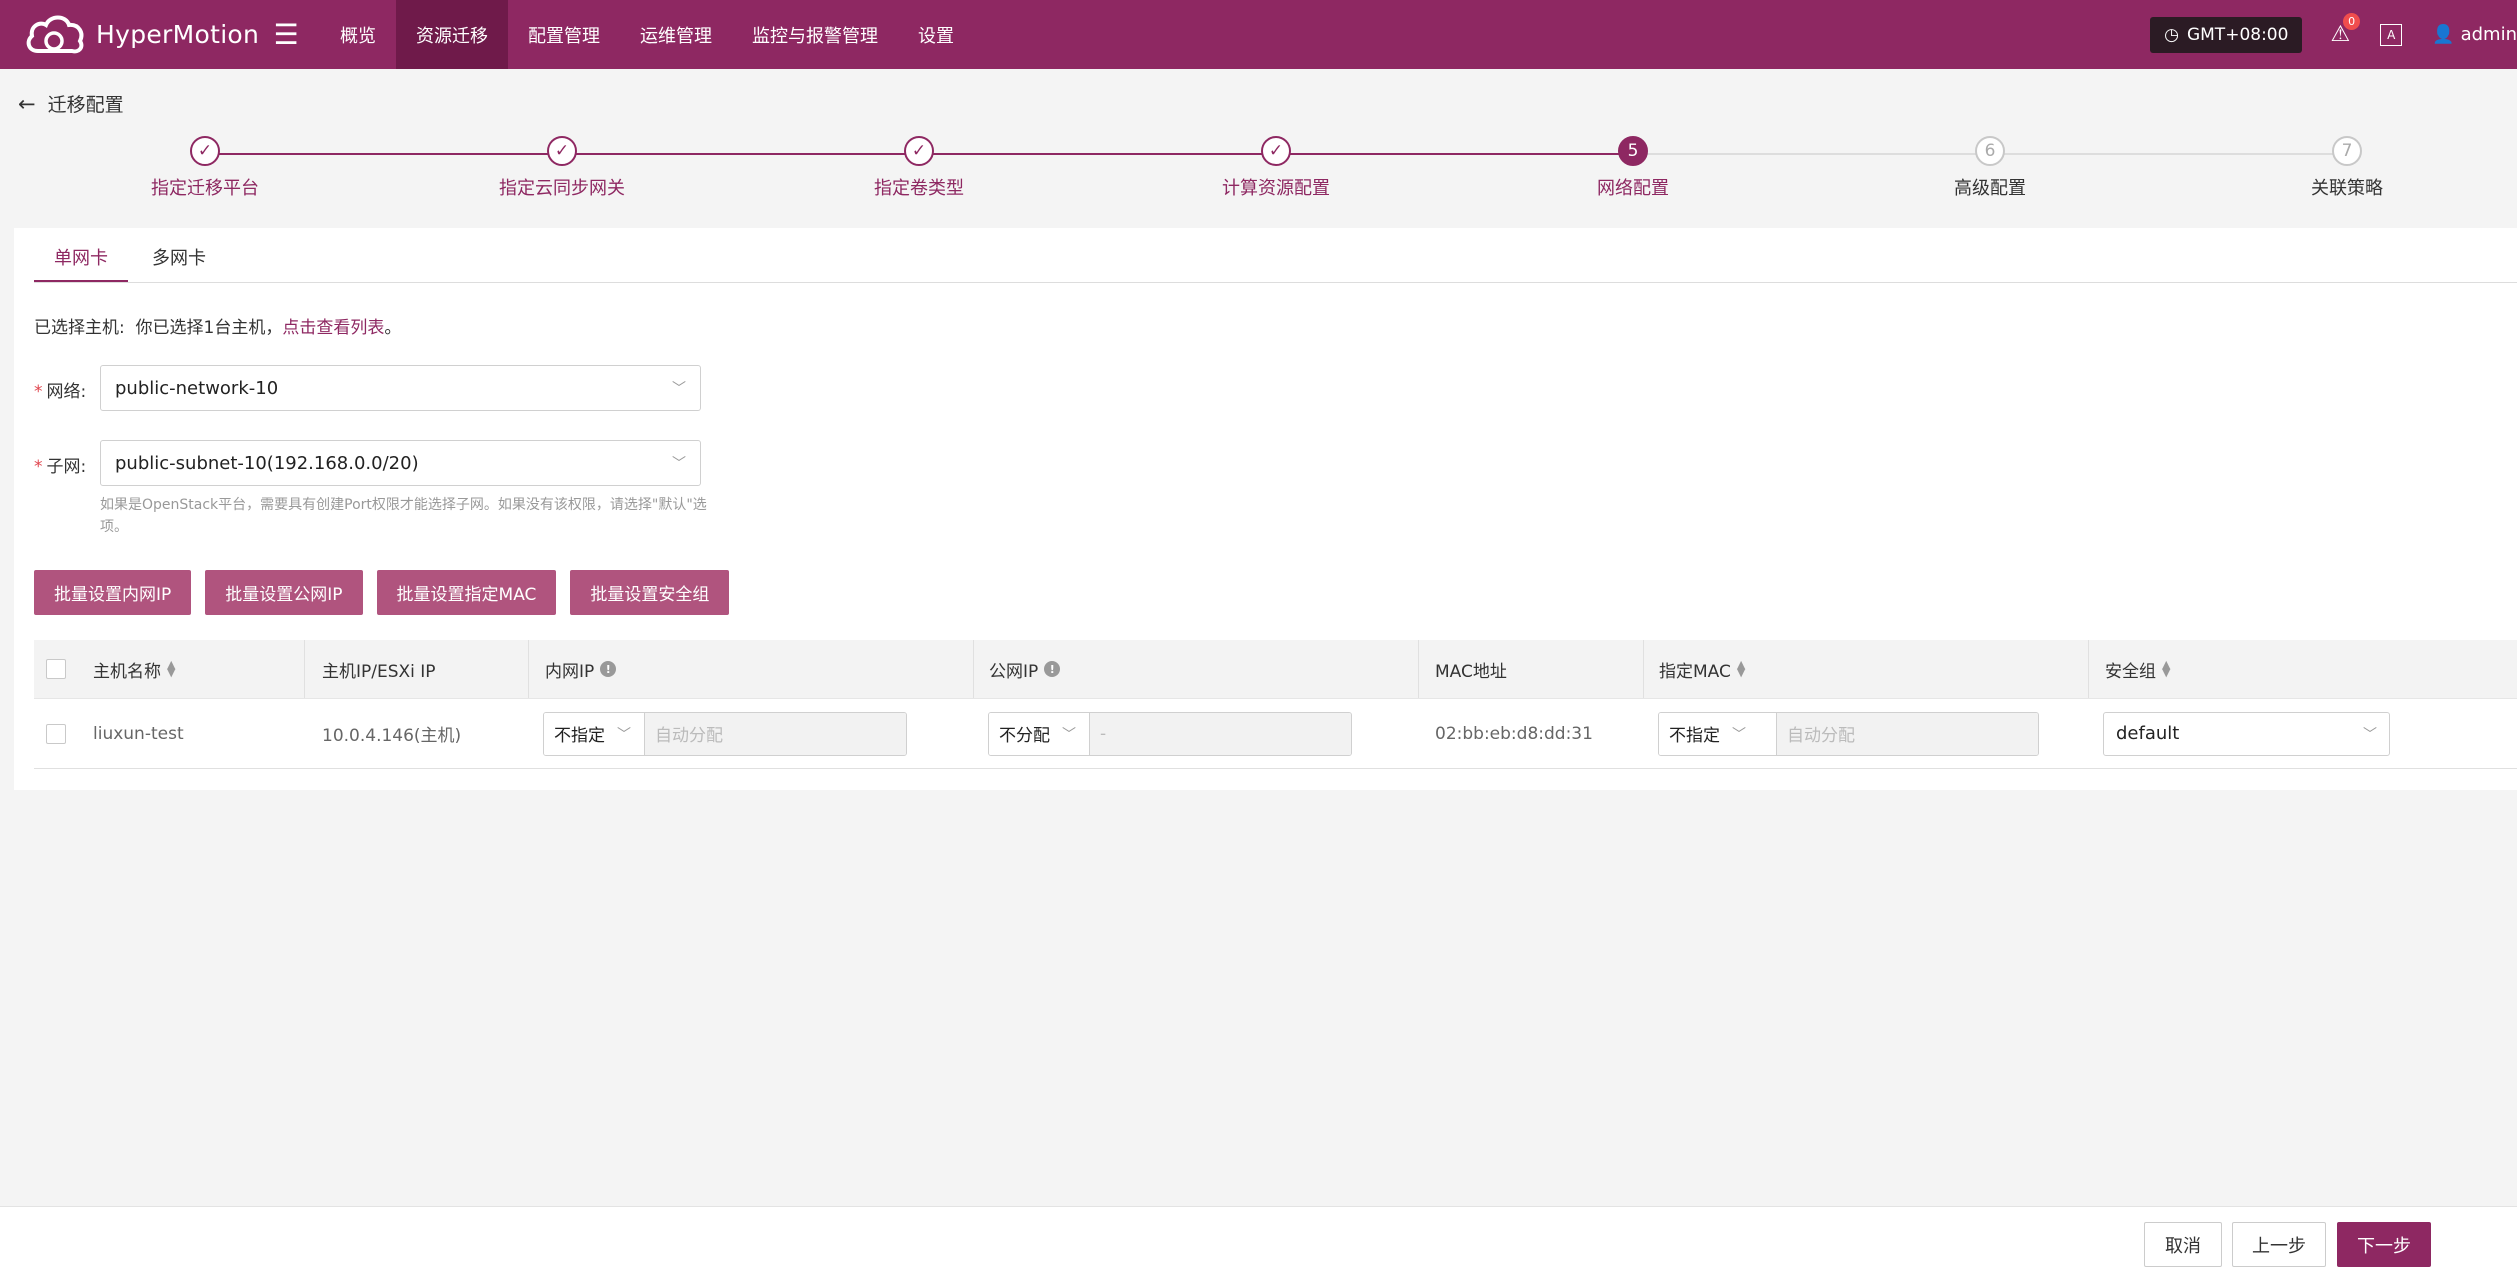 Image resolution: width=2517 pixels, height=1279 pixels. What do you see at coordinates (81, 263) in the screenshot?
I see `tab-single-nic: 单网卡` at bounding box center [81, 263].